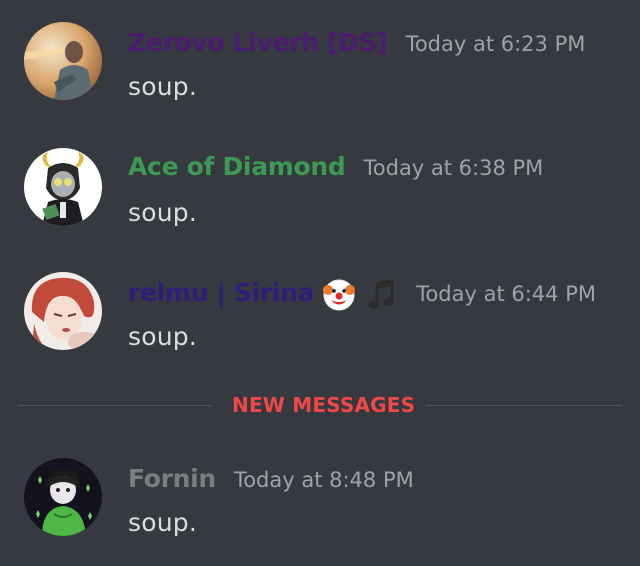 Image resolution: width=640 pixels, height=566 pixels. I want to click on username: Zerovo Liverh [DS], so click(258, 42).